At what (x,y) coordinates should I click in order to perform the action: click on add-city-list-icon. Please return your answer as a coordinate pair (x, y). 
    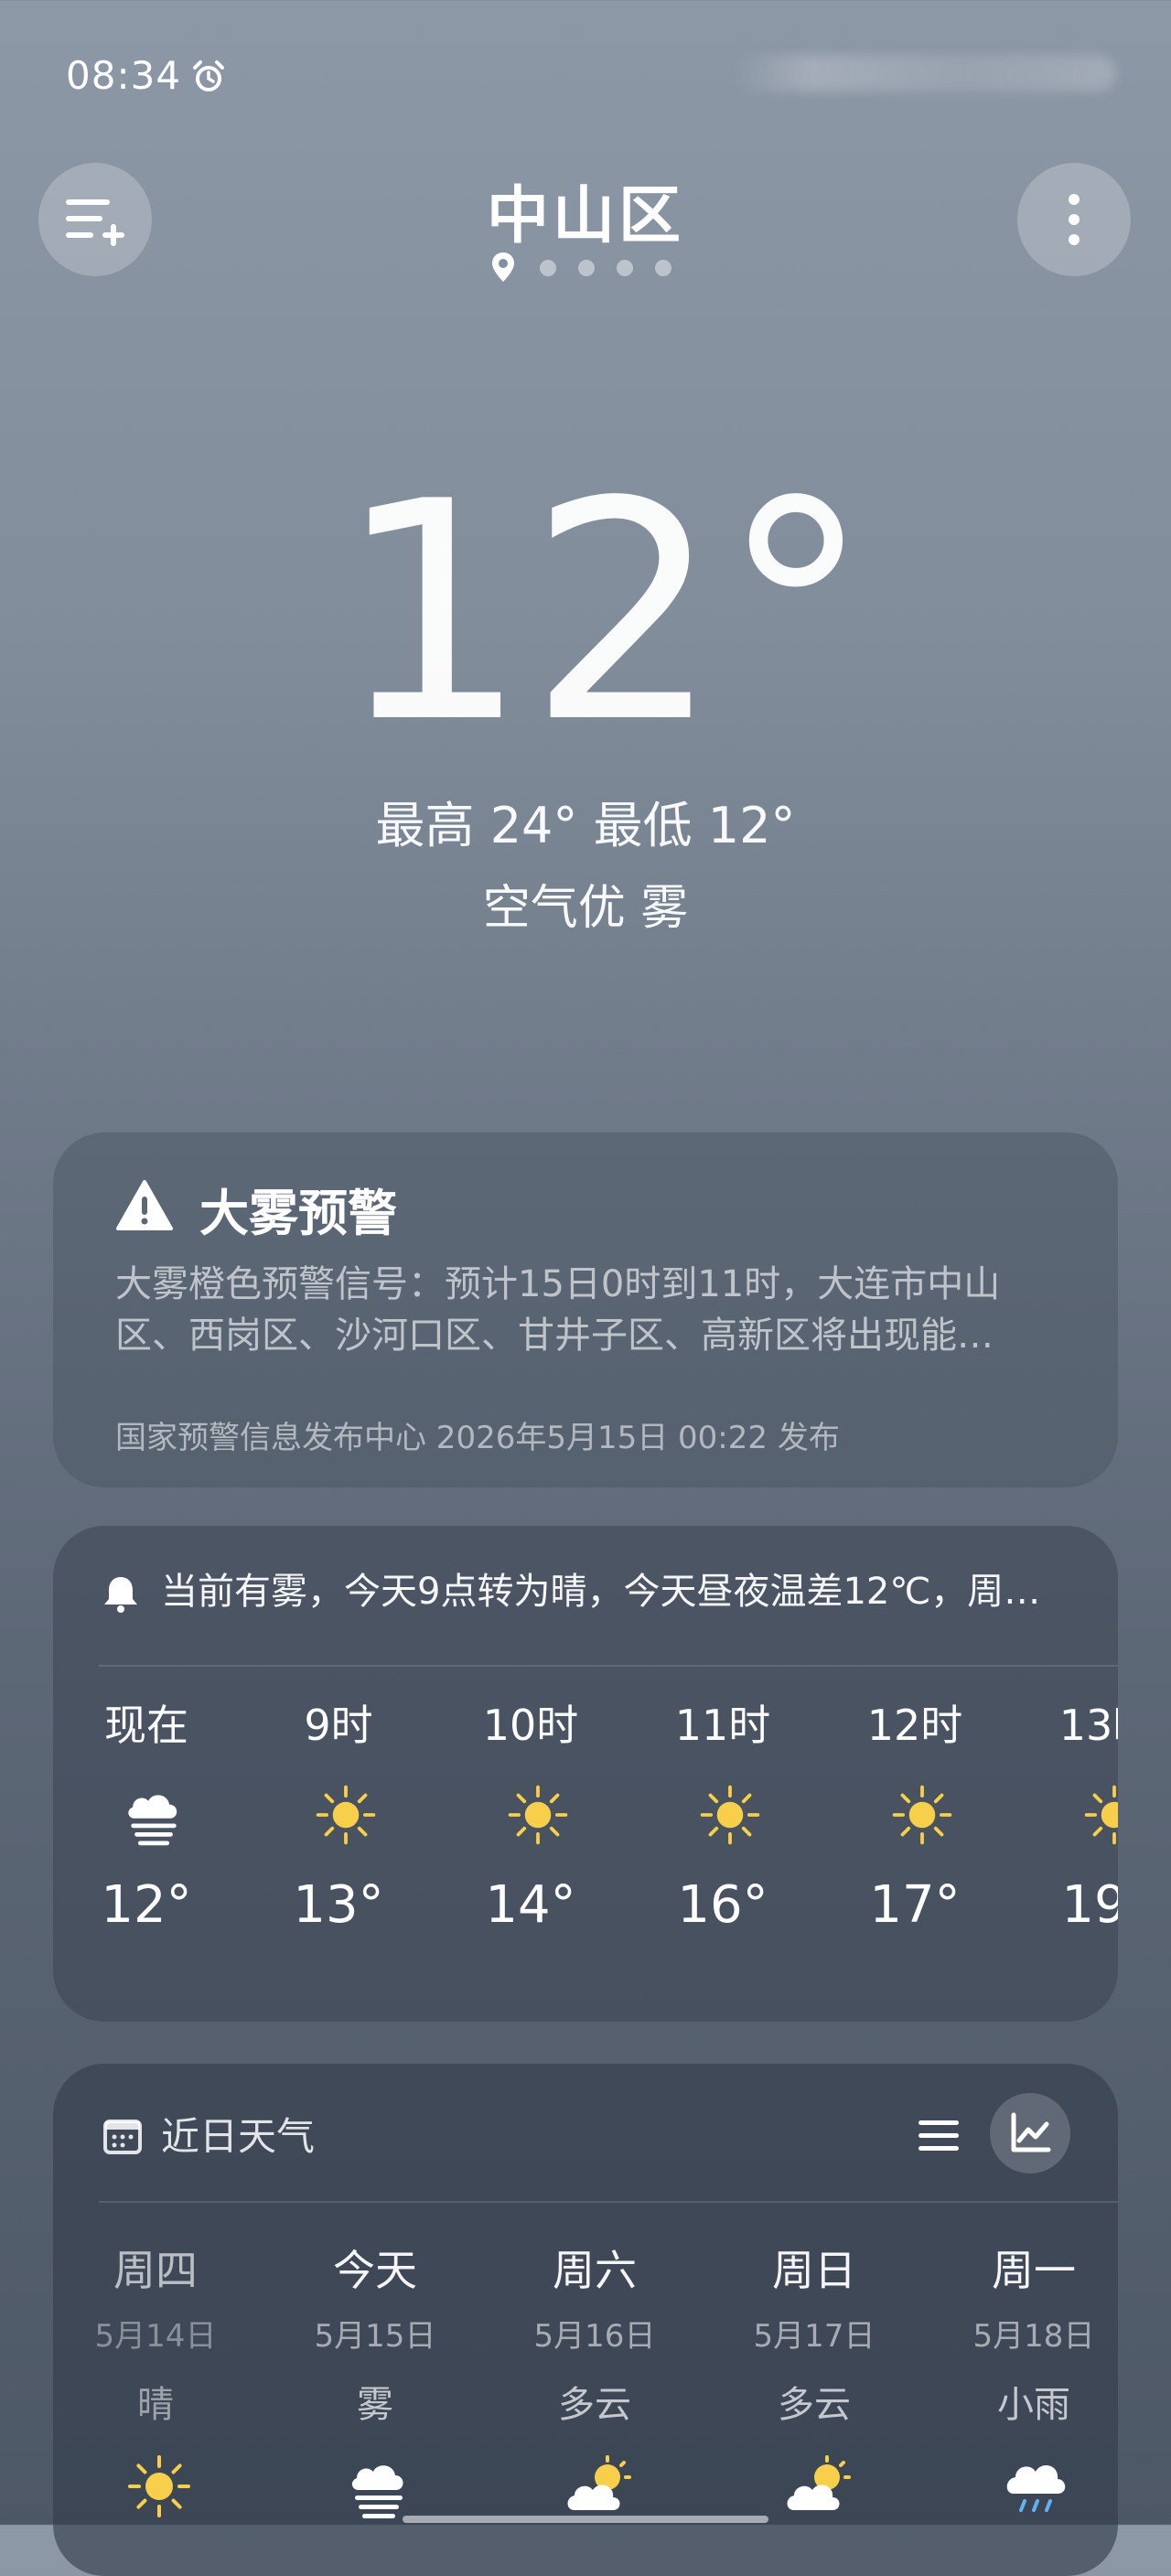
    Looking at the image, I should click on (95, 223).